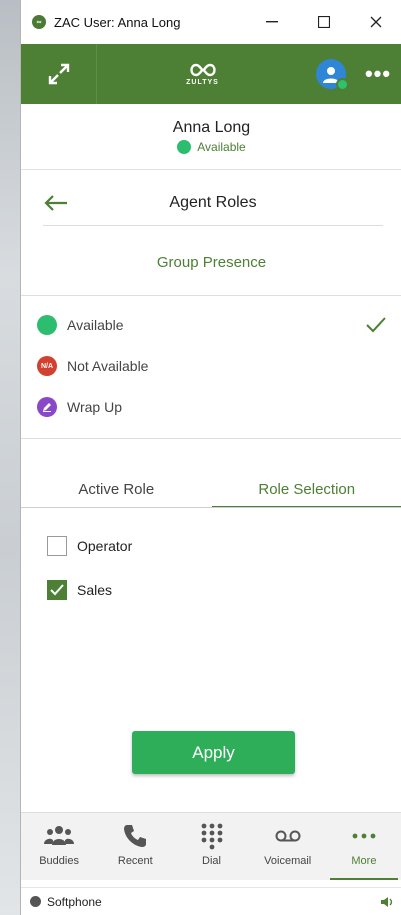 Image resolution: width=401 pixels, height=915 pixels. What do you see at coordinates (288, 861) in the screenshot?
I see `nav-label: Voicemail` at bounding box center [288, 861].